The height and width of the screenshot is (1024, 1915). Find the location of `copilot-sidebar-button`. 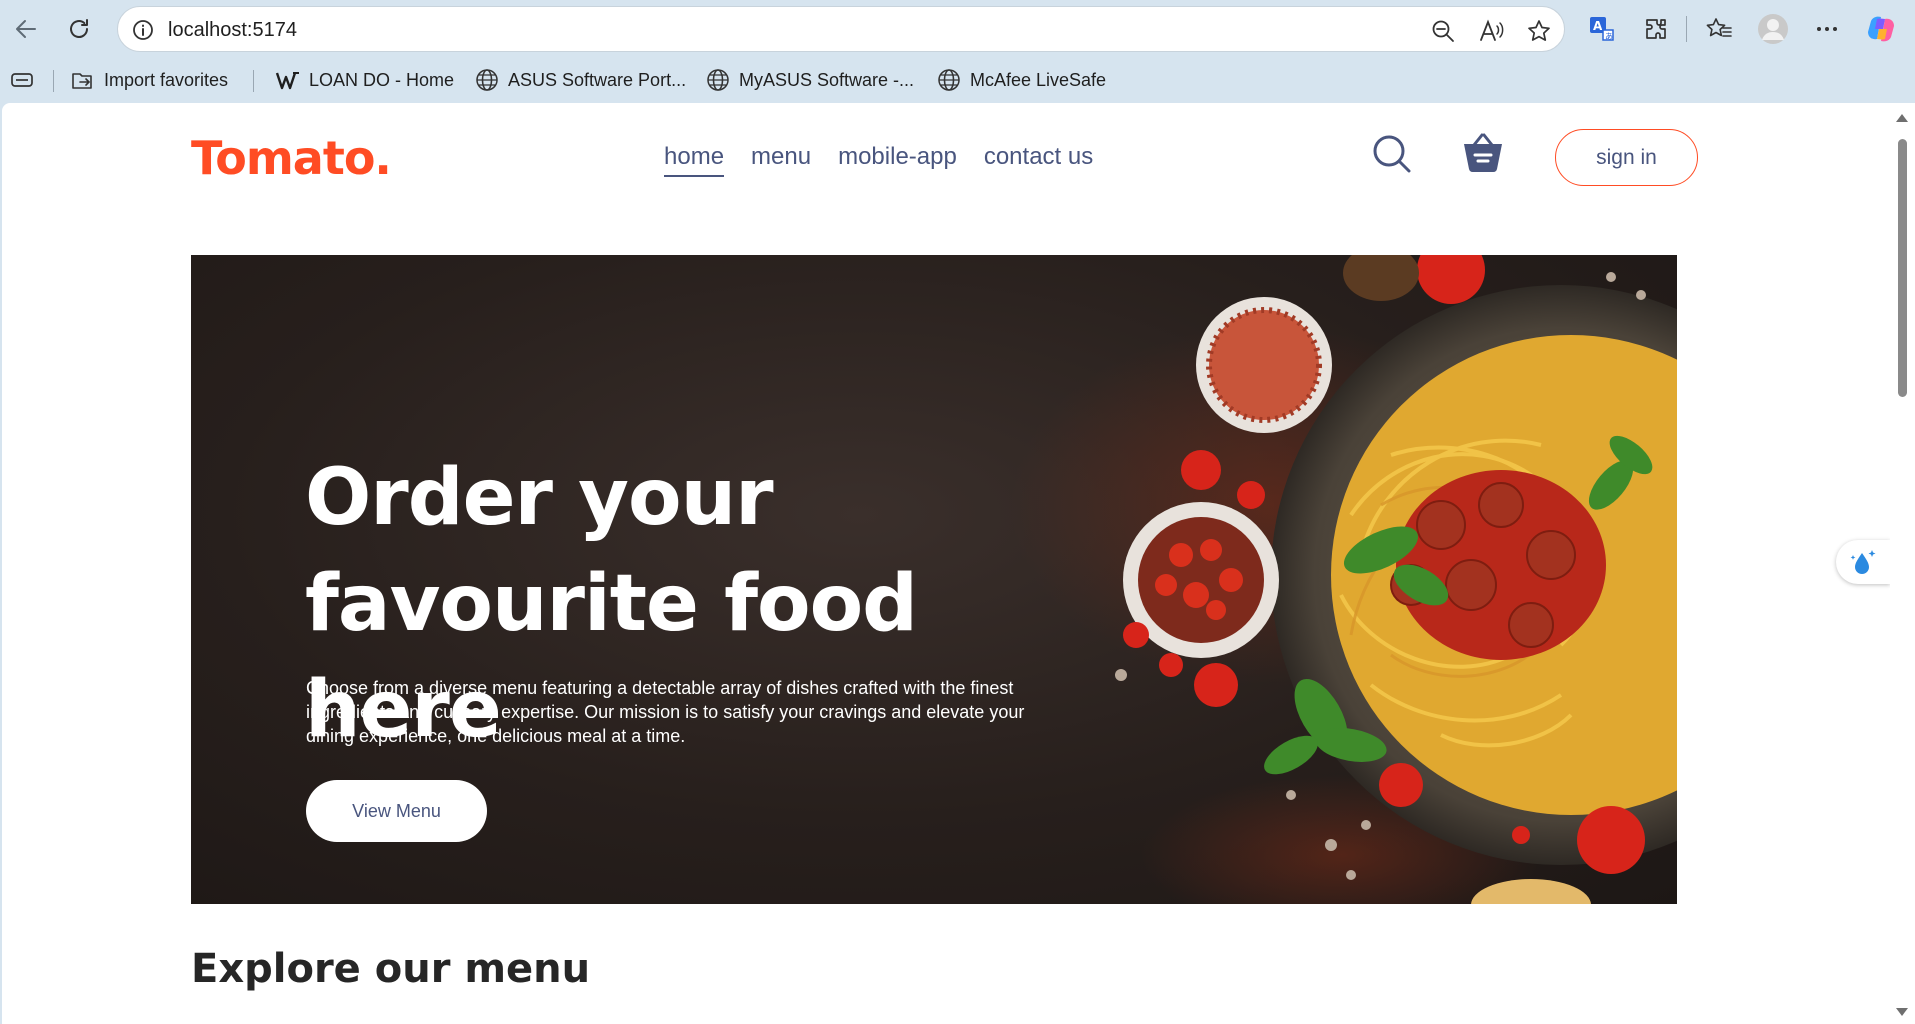

copilot-sidebar-button is located at coordinates (1863, 562).